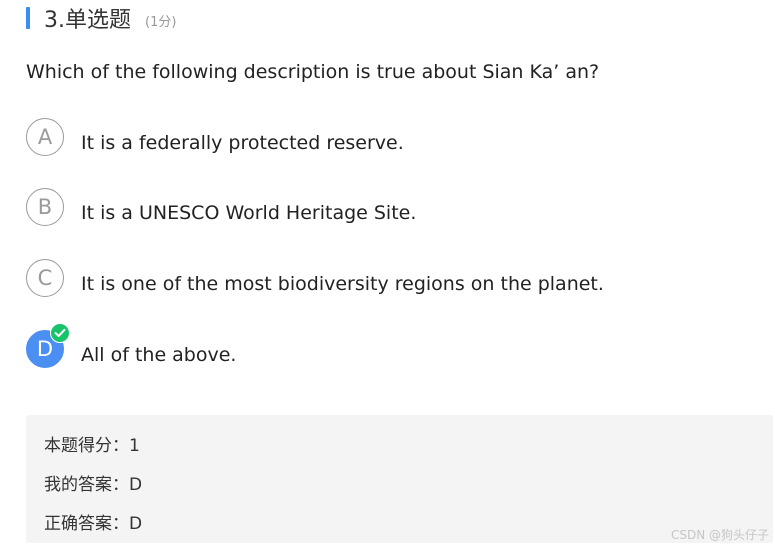 The image size is (775, 548). What do you see at coordinates (86, 524) in the screenshot?
I see `correct-answer-label: 正确答案：` at bounding box center [86, 524].